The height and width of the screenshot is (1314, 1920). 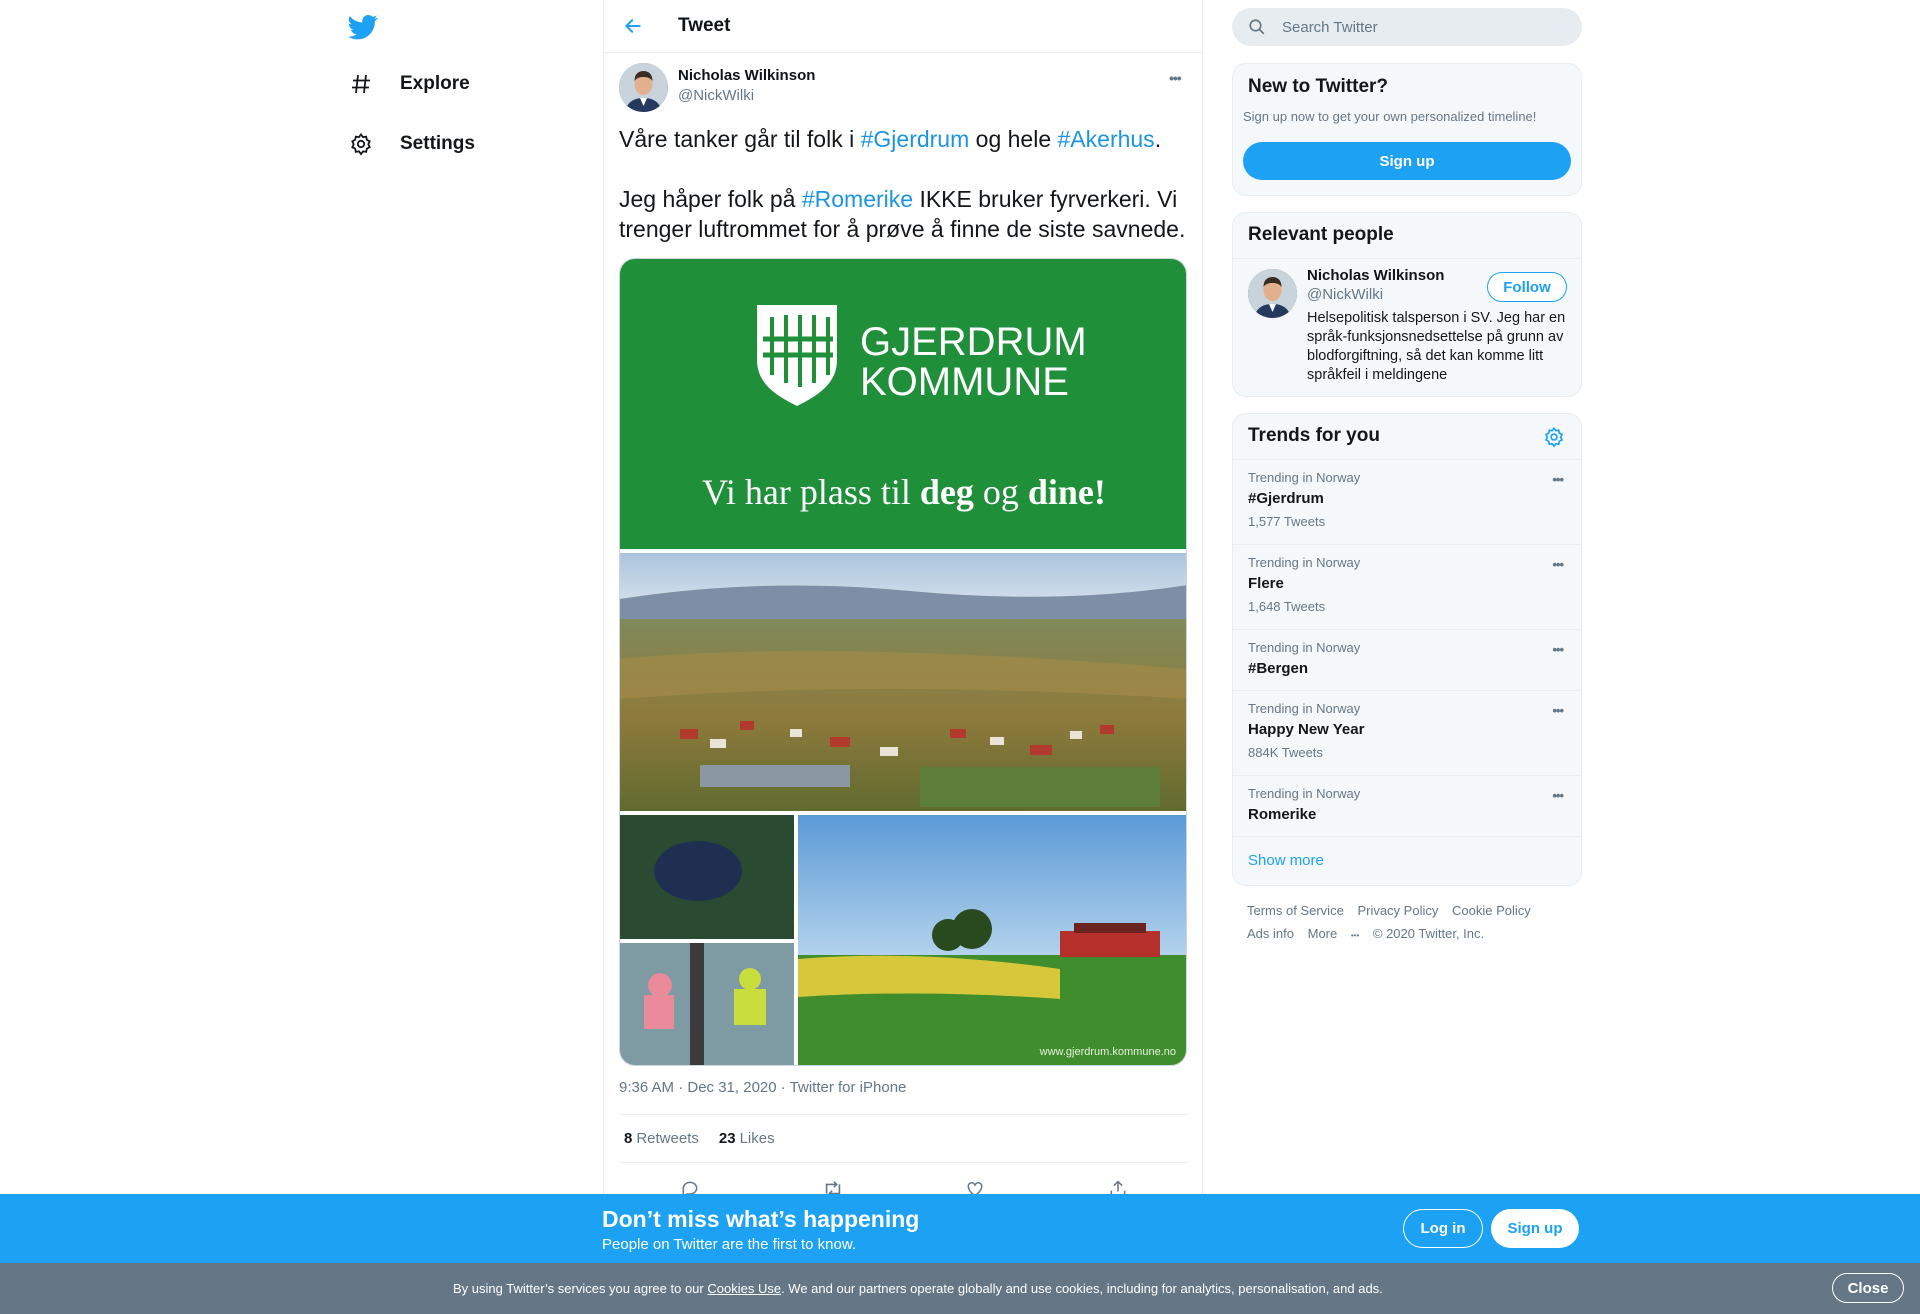 What do you see at coordinates (744, 1288) in the screenshot?
I see `cookies-use-link: Cookies Use` at bounding box center [744, 1288].